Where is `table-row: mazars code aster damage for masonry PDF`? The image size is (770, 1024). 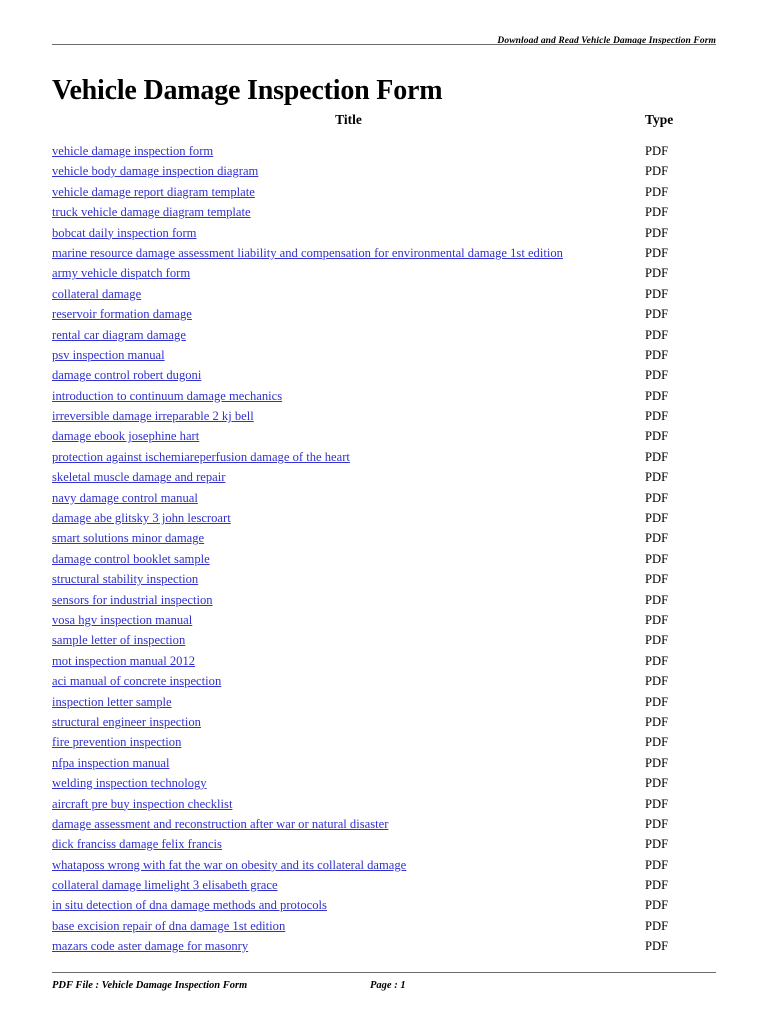
table-row: mazars code aster damage for masonry PDF is located at coordinates (384, 946).